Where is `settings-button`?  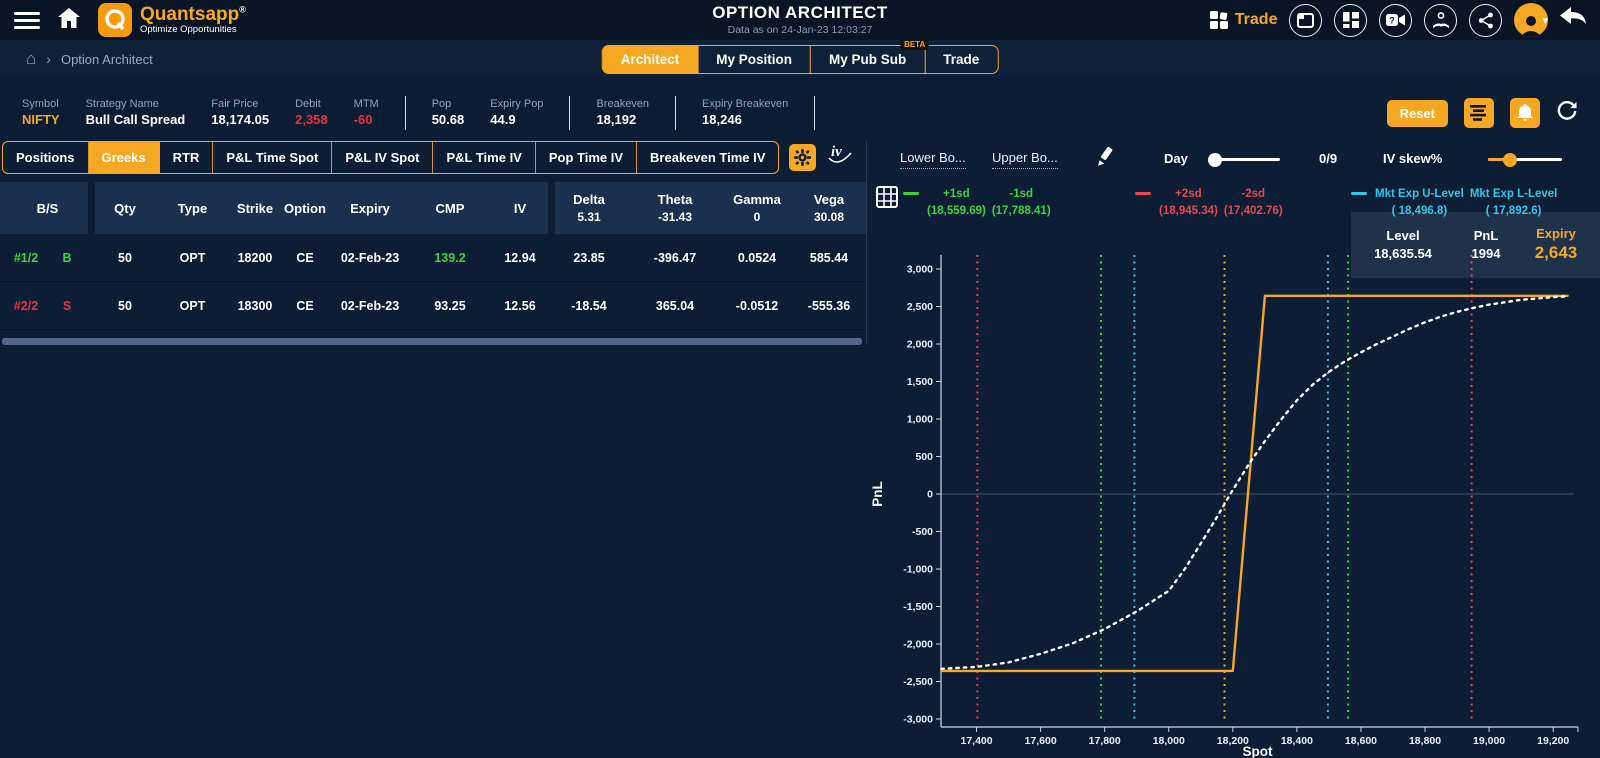
settings-button is located at coordinates (803, 157).